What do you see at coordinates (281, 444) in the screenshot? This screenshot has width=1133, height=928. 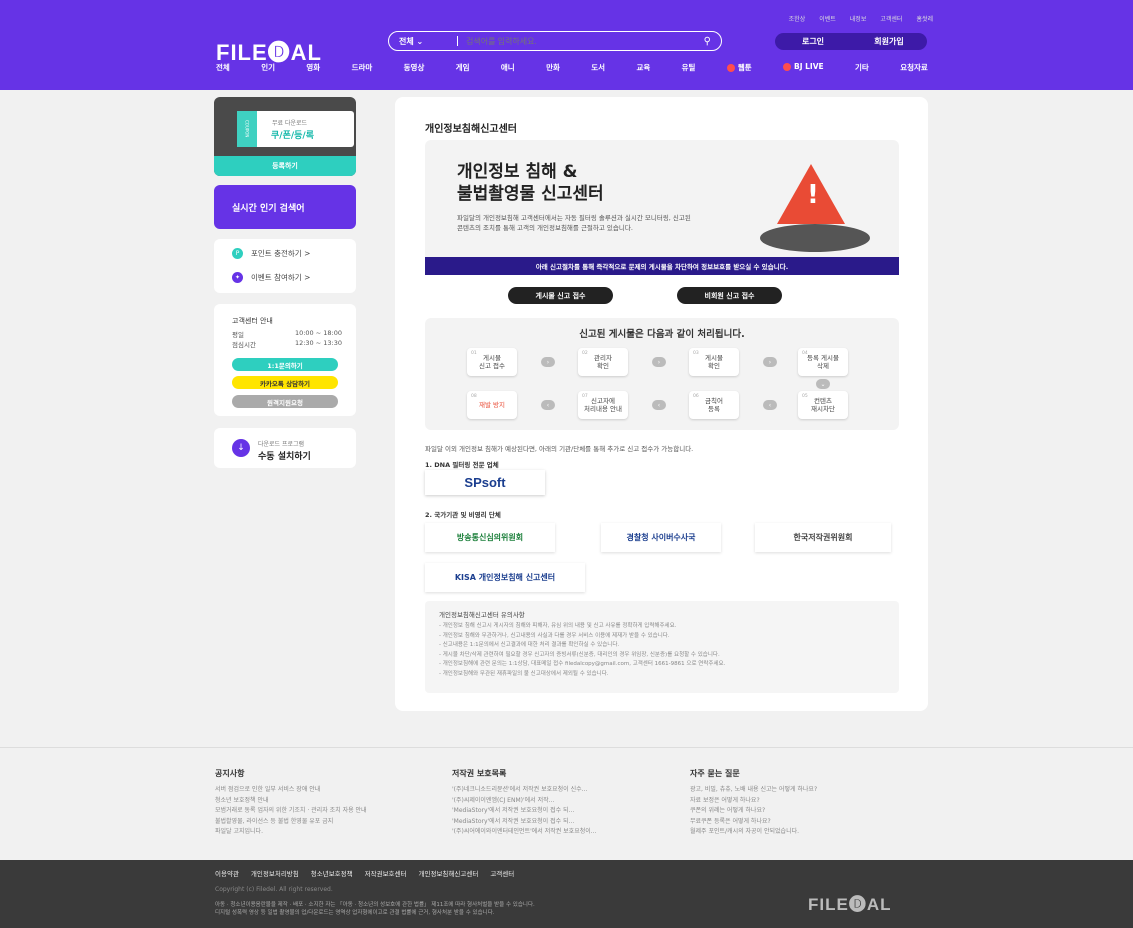 I see `download-label: 다운로드 프로그램` at bounding box center [281, 444].